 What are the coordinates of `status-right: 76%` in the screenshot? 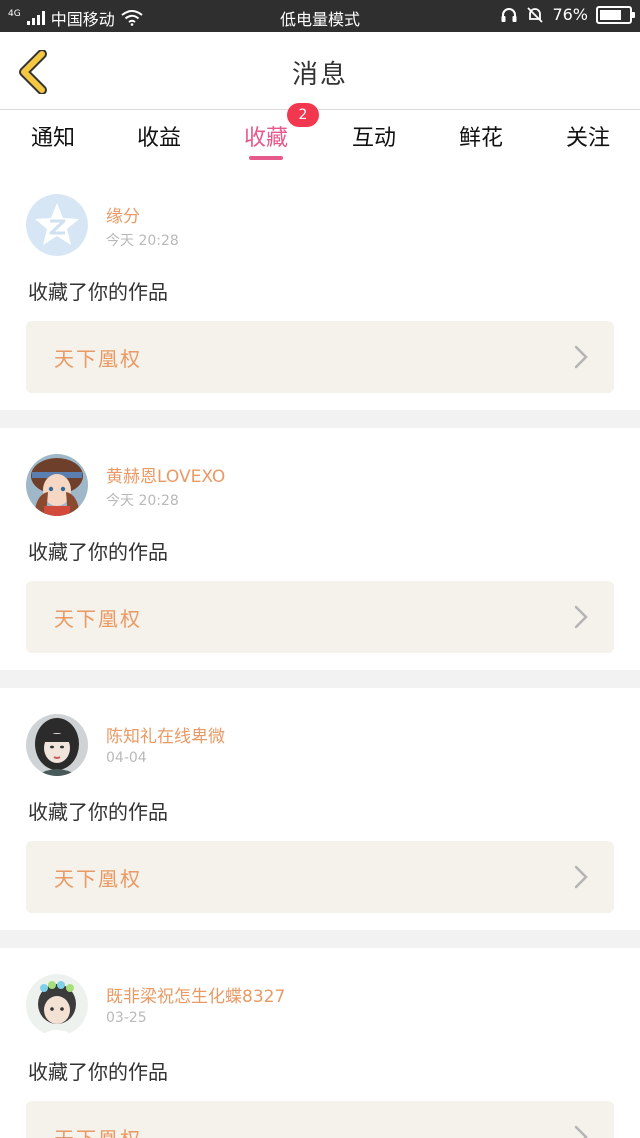 It's located at (567, 14).